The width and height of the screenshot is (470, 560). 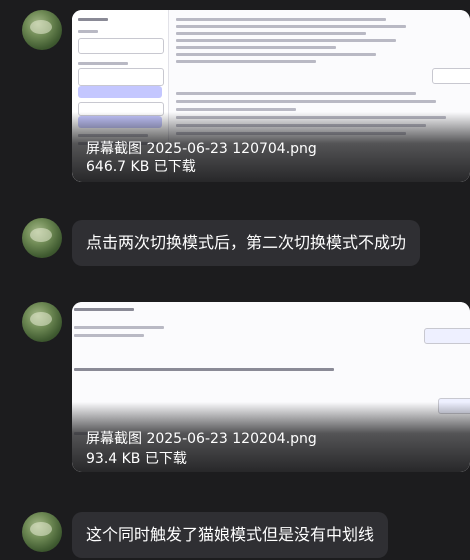 I want to click on file-status: 646.7 KB 已下载, so click(x=141, y=167).